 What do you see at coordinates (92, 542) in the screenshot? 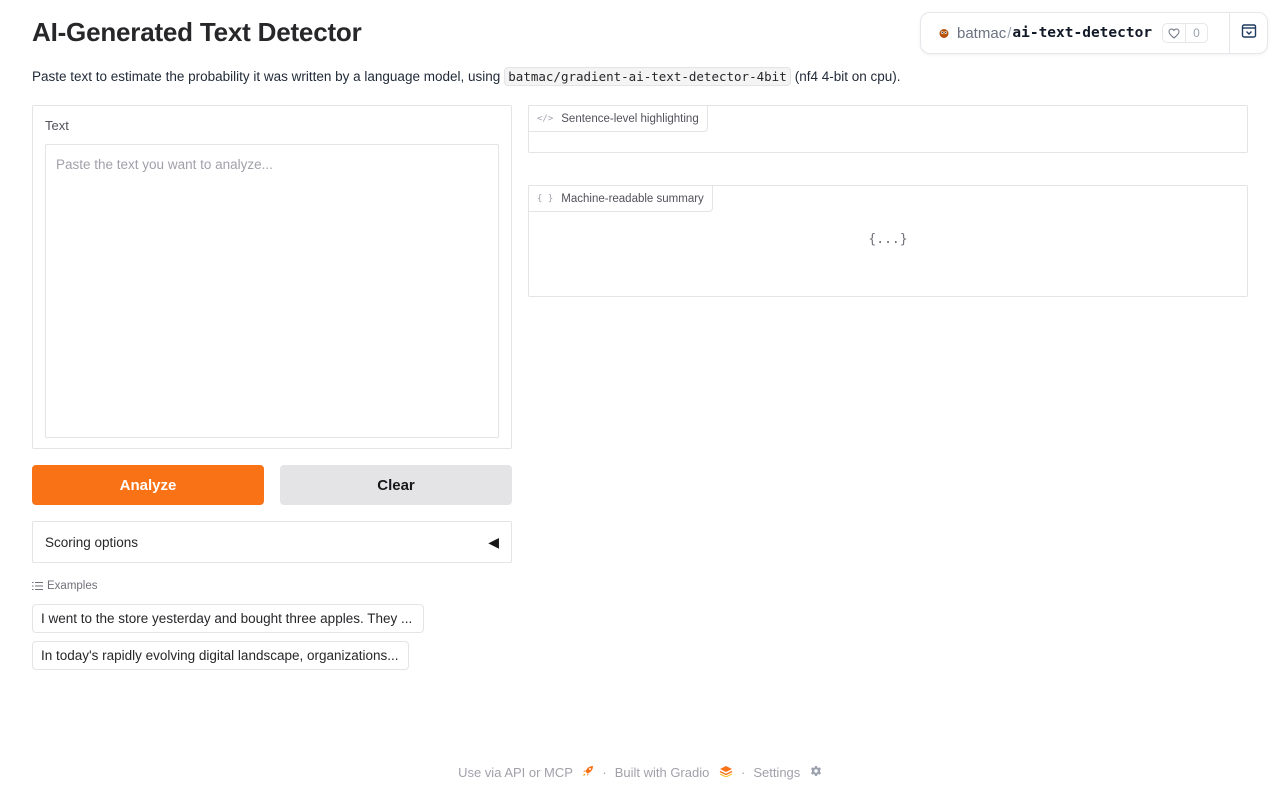
I see `scoring-options-label: Scoring options` at bounding box center [92, 542].